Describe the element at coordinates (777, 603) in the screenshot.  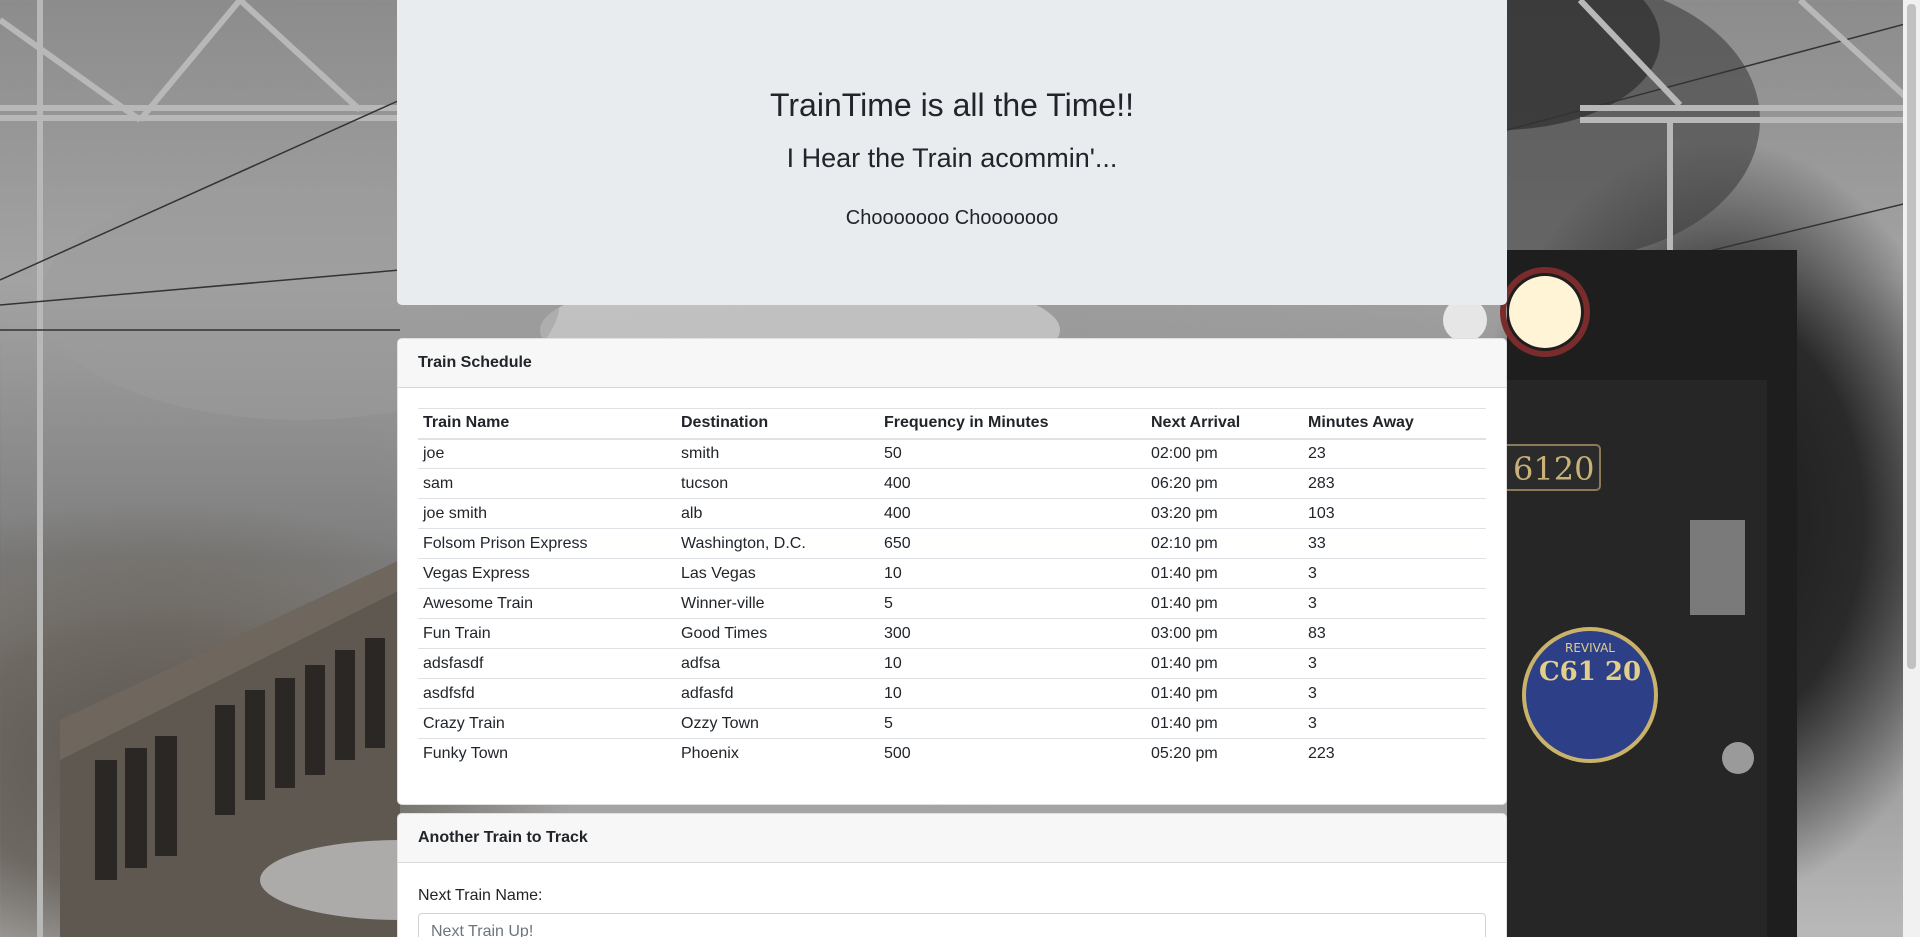
I see `cell-destination: Winner-ville` at that location.